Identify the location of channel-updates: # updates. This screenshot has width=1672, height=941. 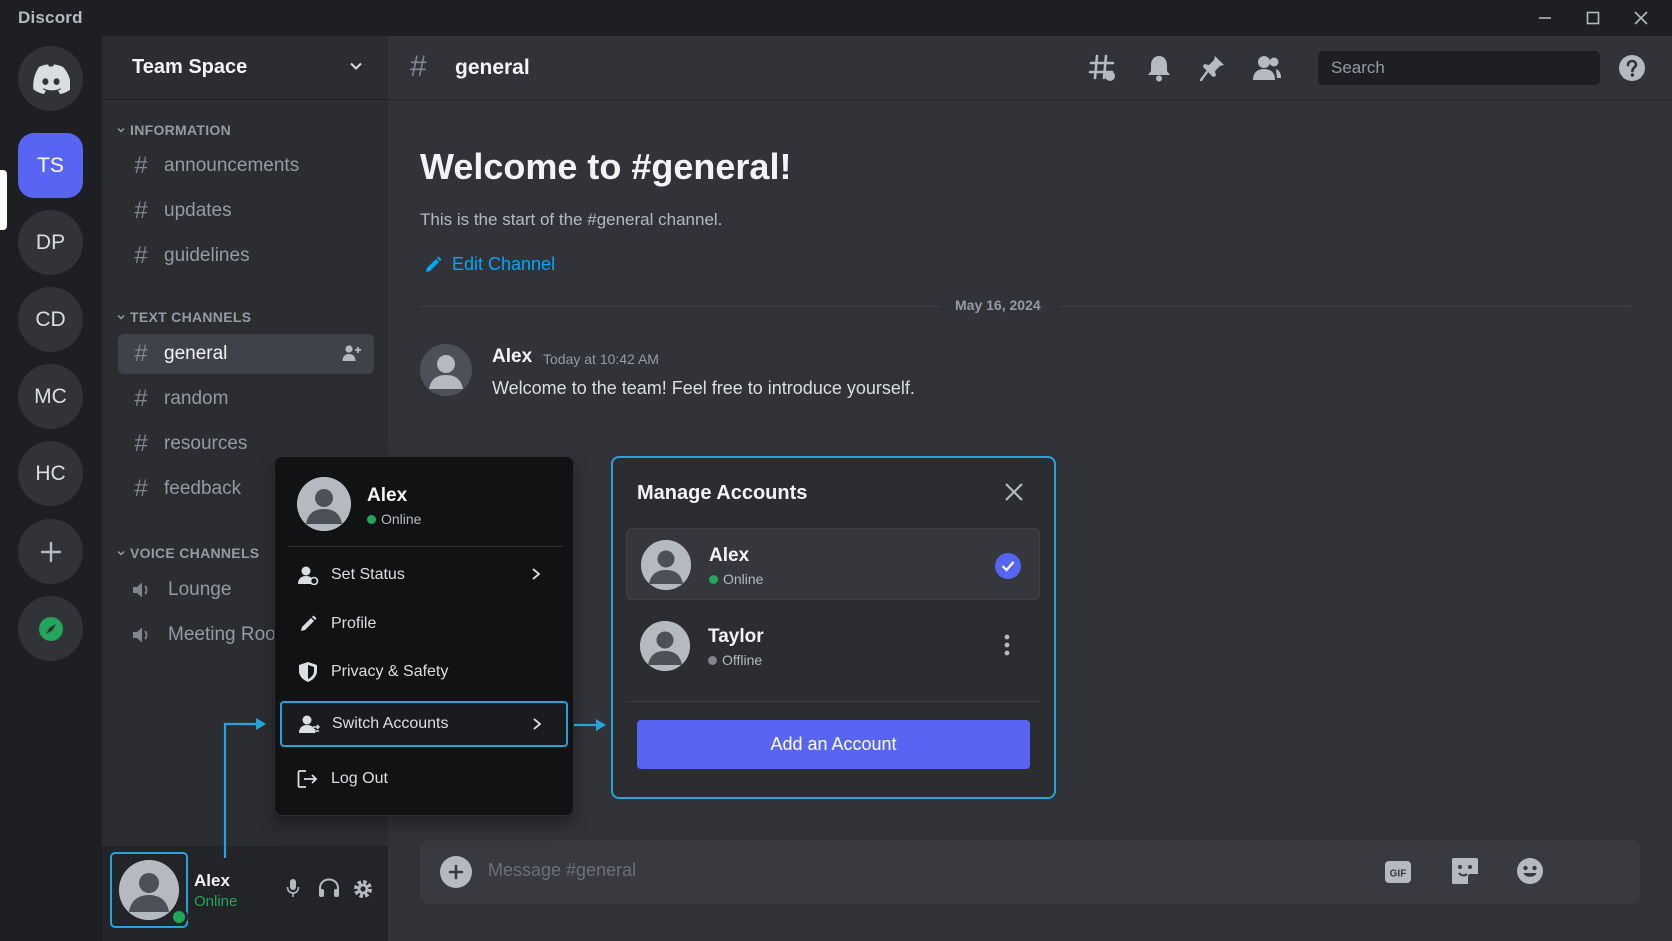
(246, 211).